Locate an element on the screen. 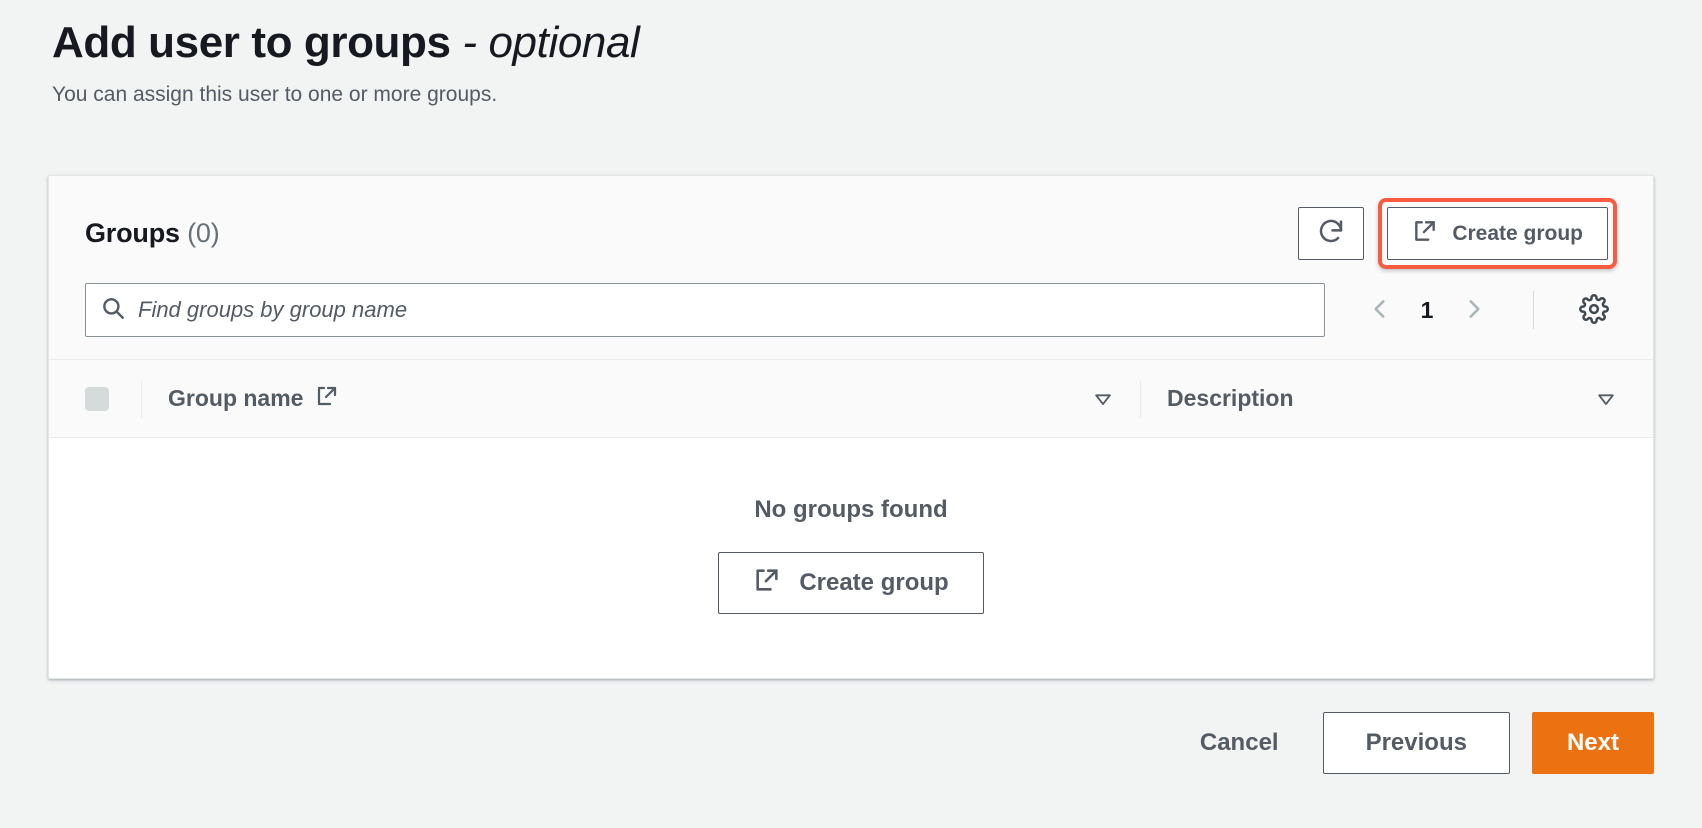 The height and width of the screenshot is (828, 1702). column-header-description-label: Description is located at coordinates (1230, 398).